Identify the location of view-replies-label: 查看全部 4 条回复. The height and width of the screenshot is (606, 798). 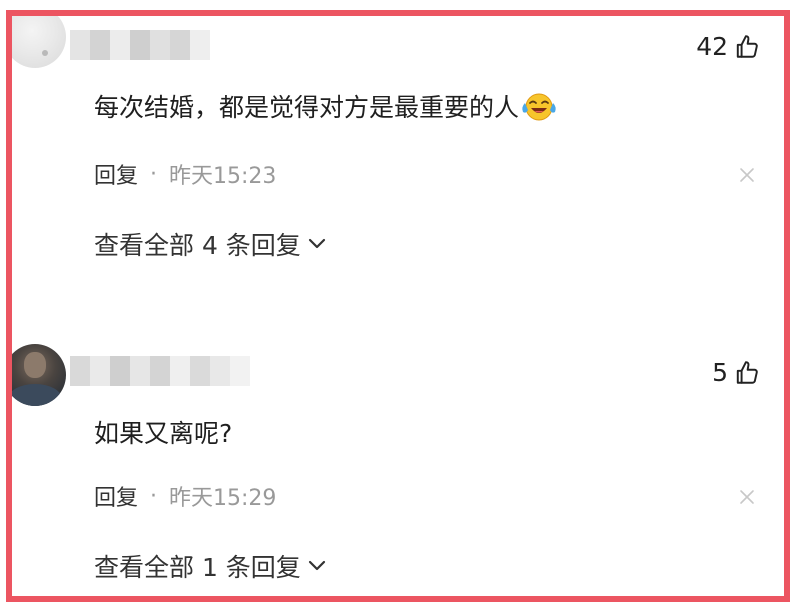
(197, 245).